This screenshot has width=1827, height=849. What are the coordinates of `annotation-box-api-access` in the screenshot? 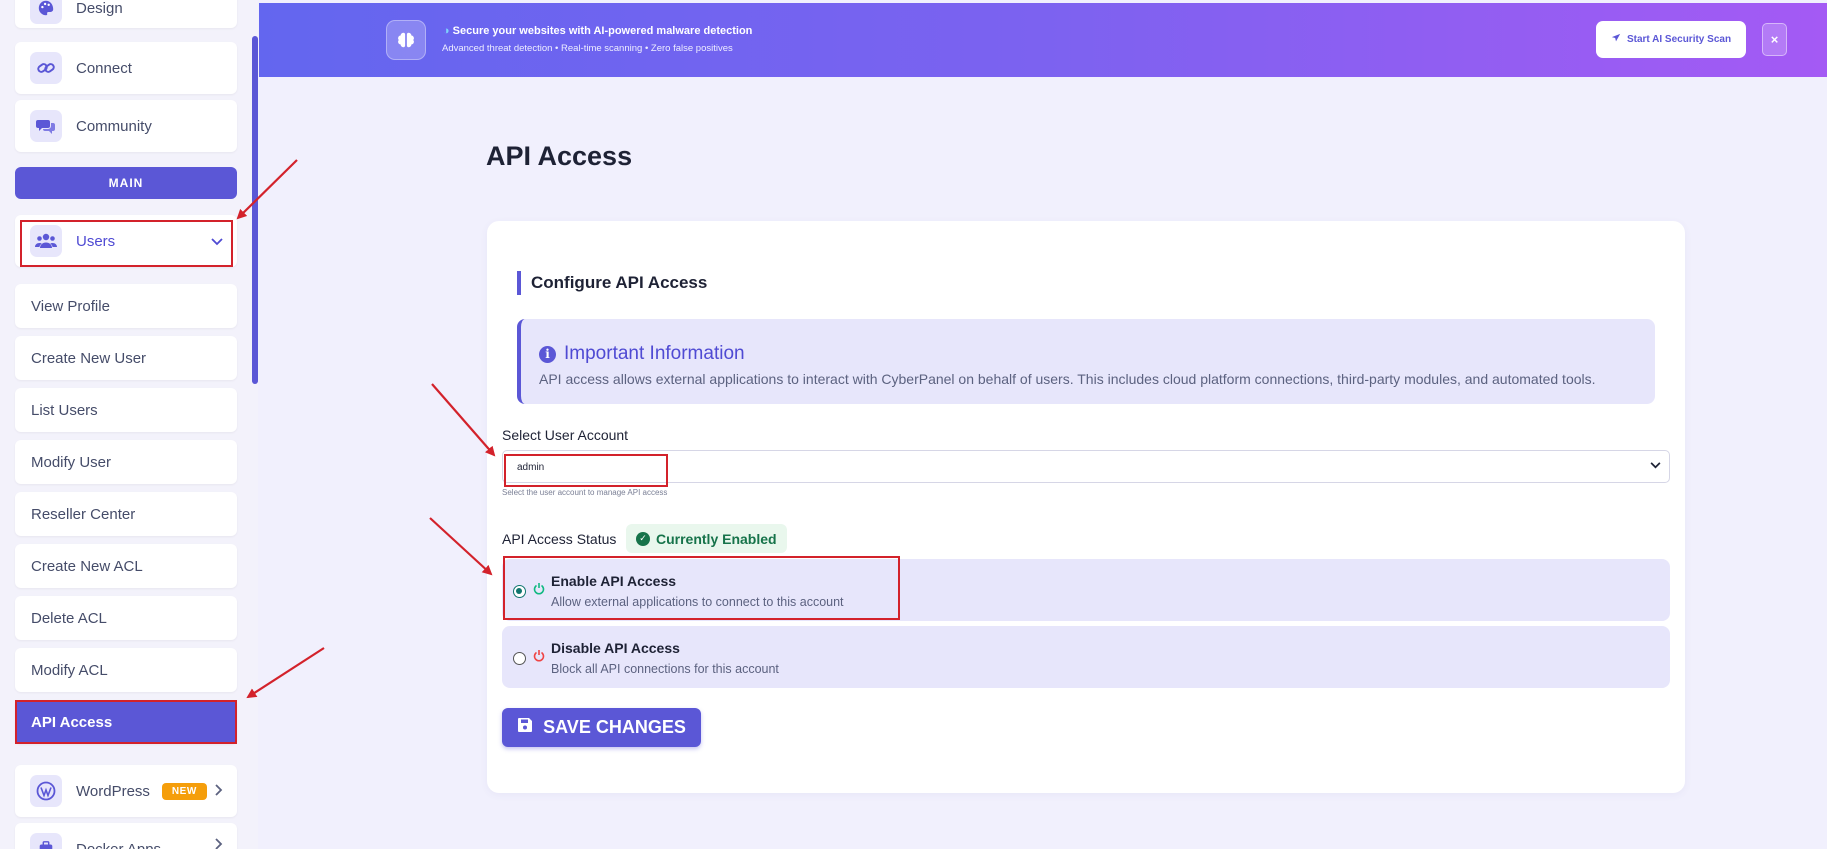 It's located at (126, 722).